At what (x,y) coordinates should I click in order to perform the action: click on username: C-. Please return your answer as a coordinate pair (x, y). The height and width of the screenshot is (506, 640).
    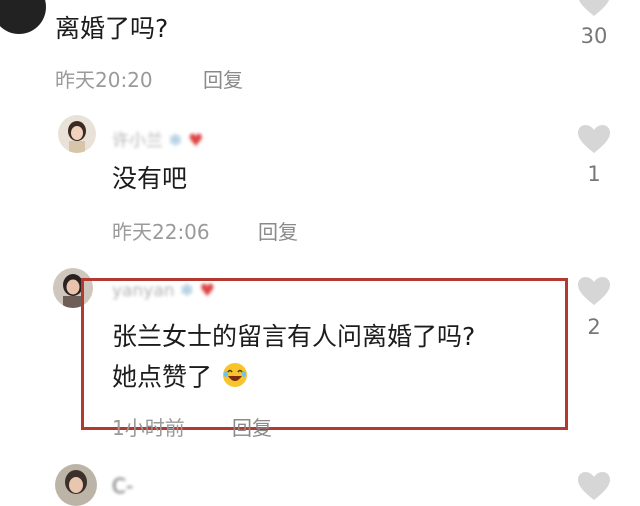
    Looking at the image, I should click on (122, 486).